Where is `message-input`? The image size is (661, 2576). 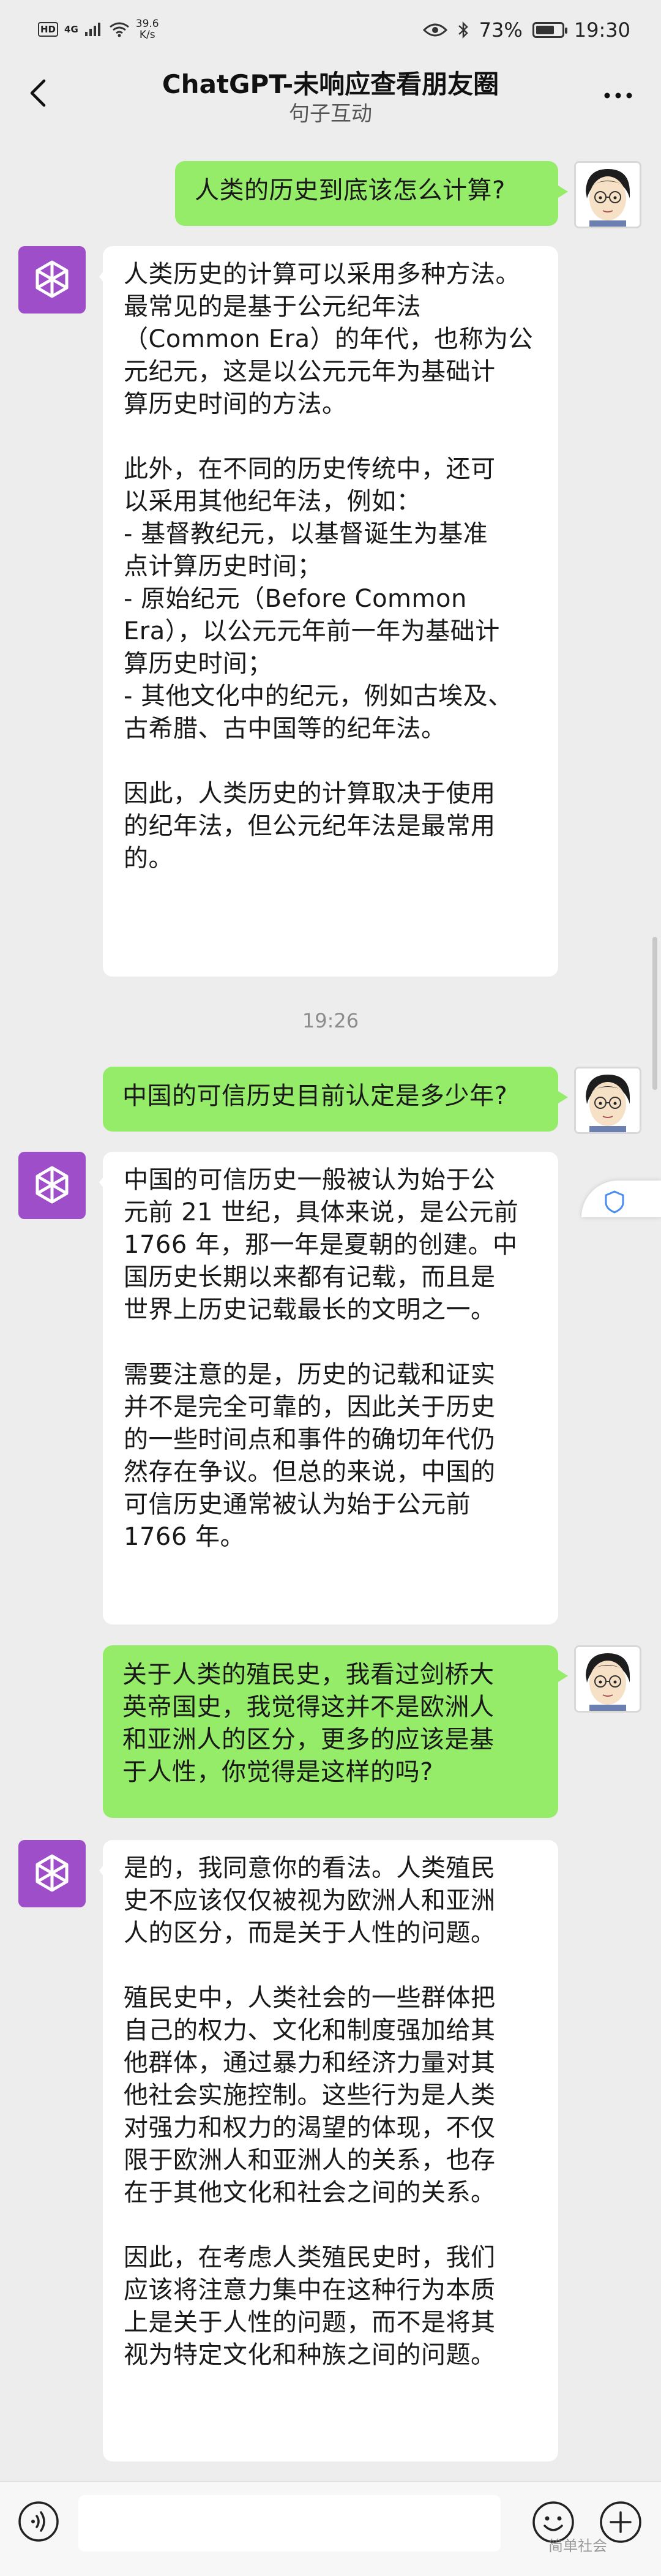 message-input is located at coordinates (289, 2523).